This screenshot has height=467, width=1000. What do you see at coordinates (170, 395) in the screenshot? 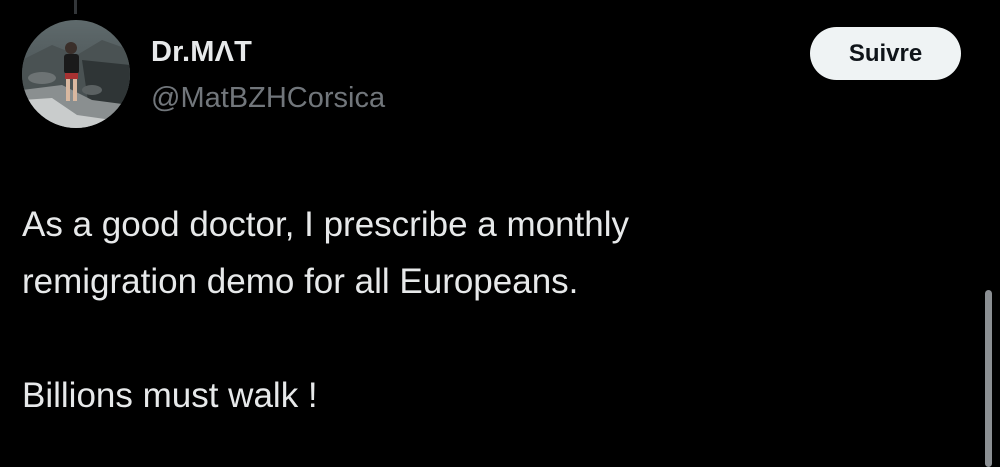
I see `tweet-text-paragraph-2: Billions must walk !` at bounding box center [170, 395].